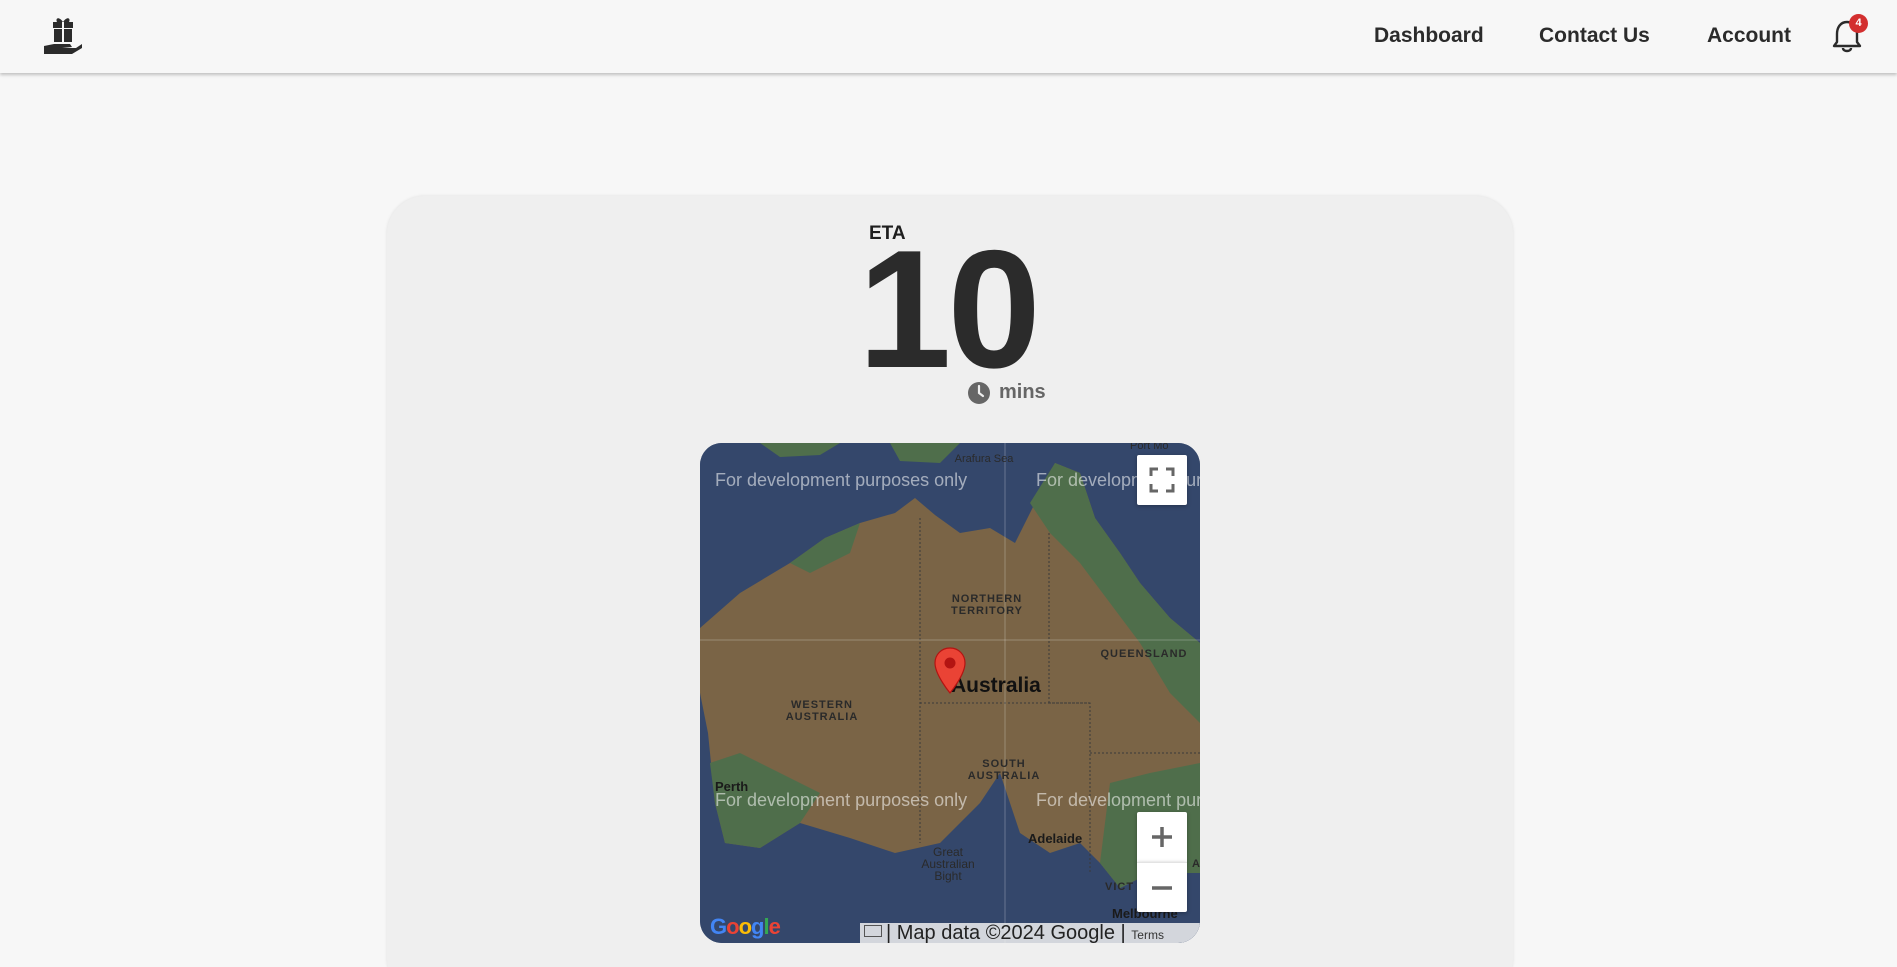 The image size is (1897, 967). I want to click on keyboard-shortcuts-icon, so click(873, 931).